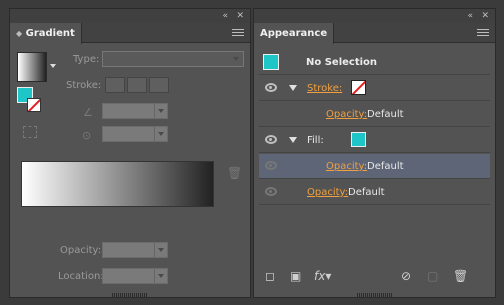  Describe the element at coordinates (358, 87) in the screenshot. I see `stroke-swatch` at that location.